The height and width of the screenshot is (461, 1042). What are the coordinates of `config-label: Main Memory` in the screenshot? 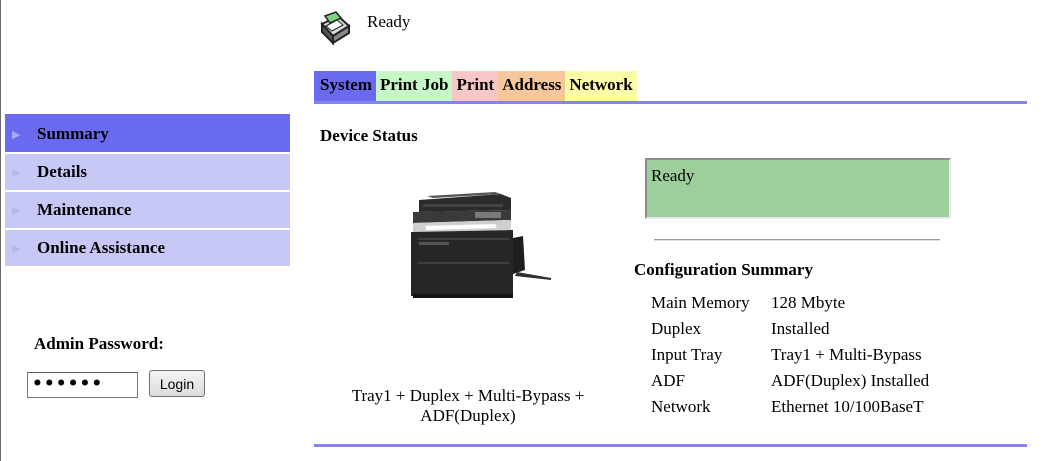 It's located at (700, 302).